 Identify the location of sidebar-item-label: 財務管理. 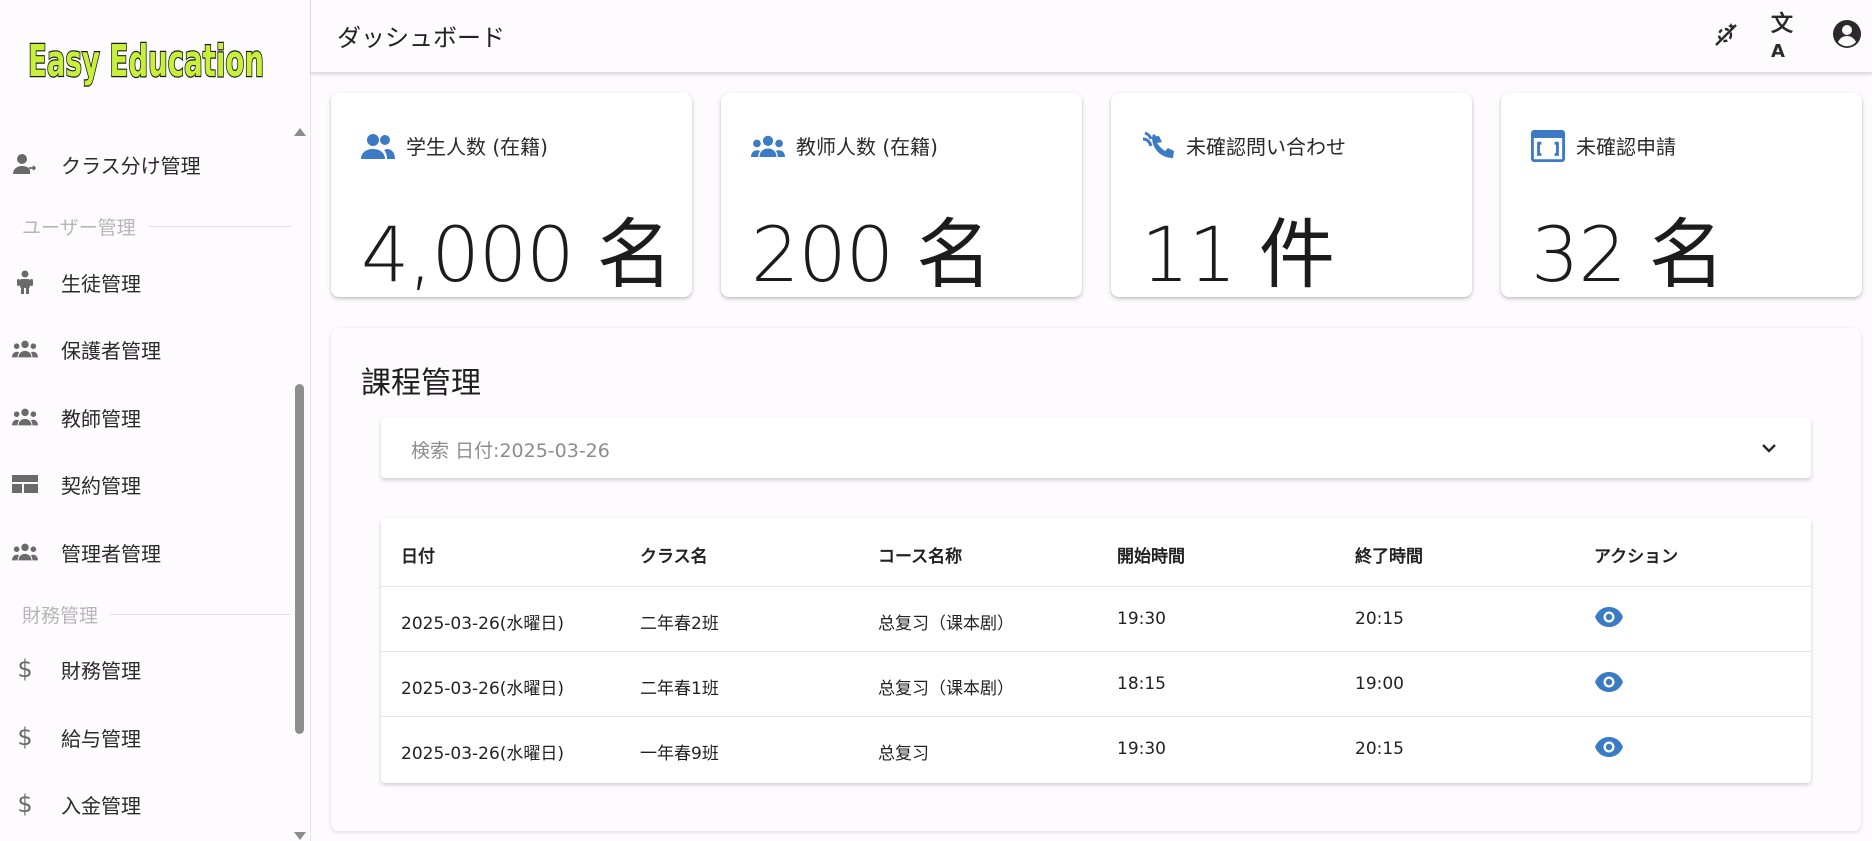
(101, 670).